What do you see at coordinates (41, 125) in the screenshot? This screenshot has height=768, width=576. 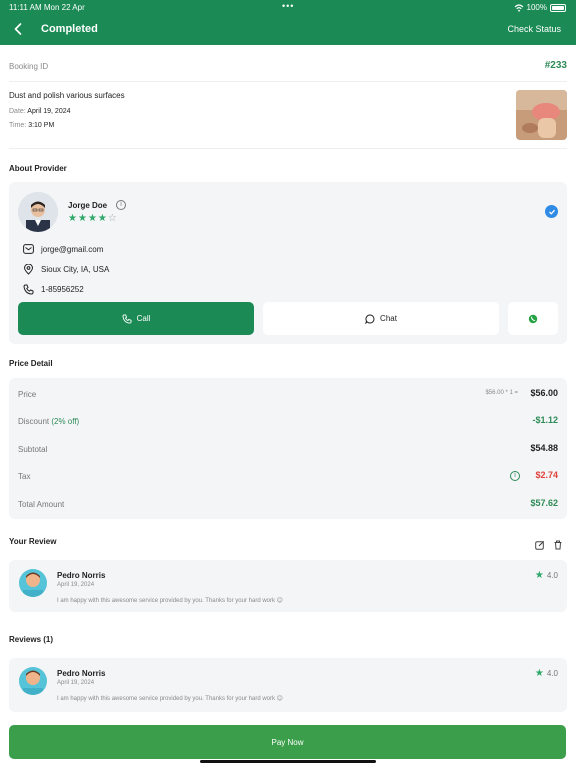 I see `time-value: 3:10 PM` at bounding box center [41, 125].